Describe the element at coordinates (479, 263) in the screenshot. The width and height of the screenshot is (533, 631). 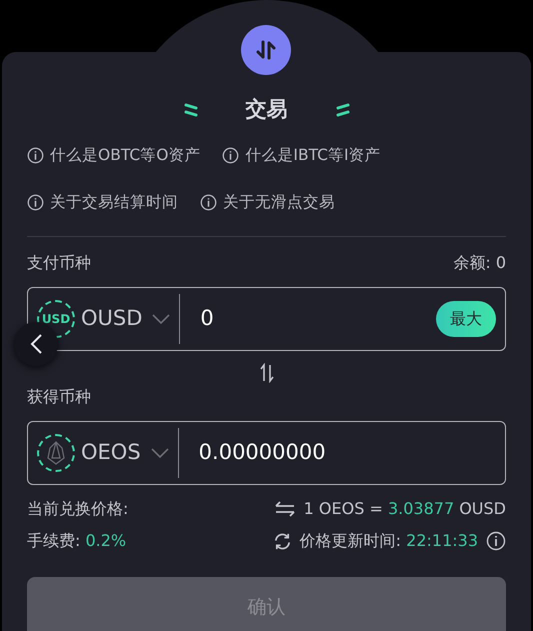
I see `balance-text: 余额: 0` at that location.